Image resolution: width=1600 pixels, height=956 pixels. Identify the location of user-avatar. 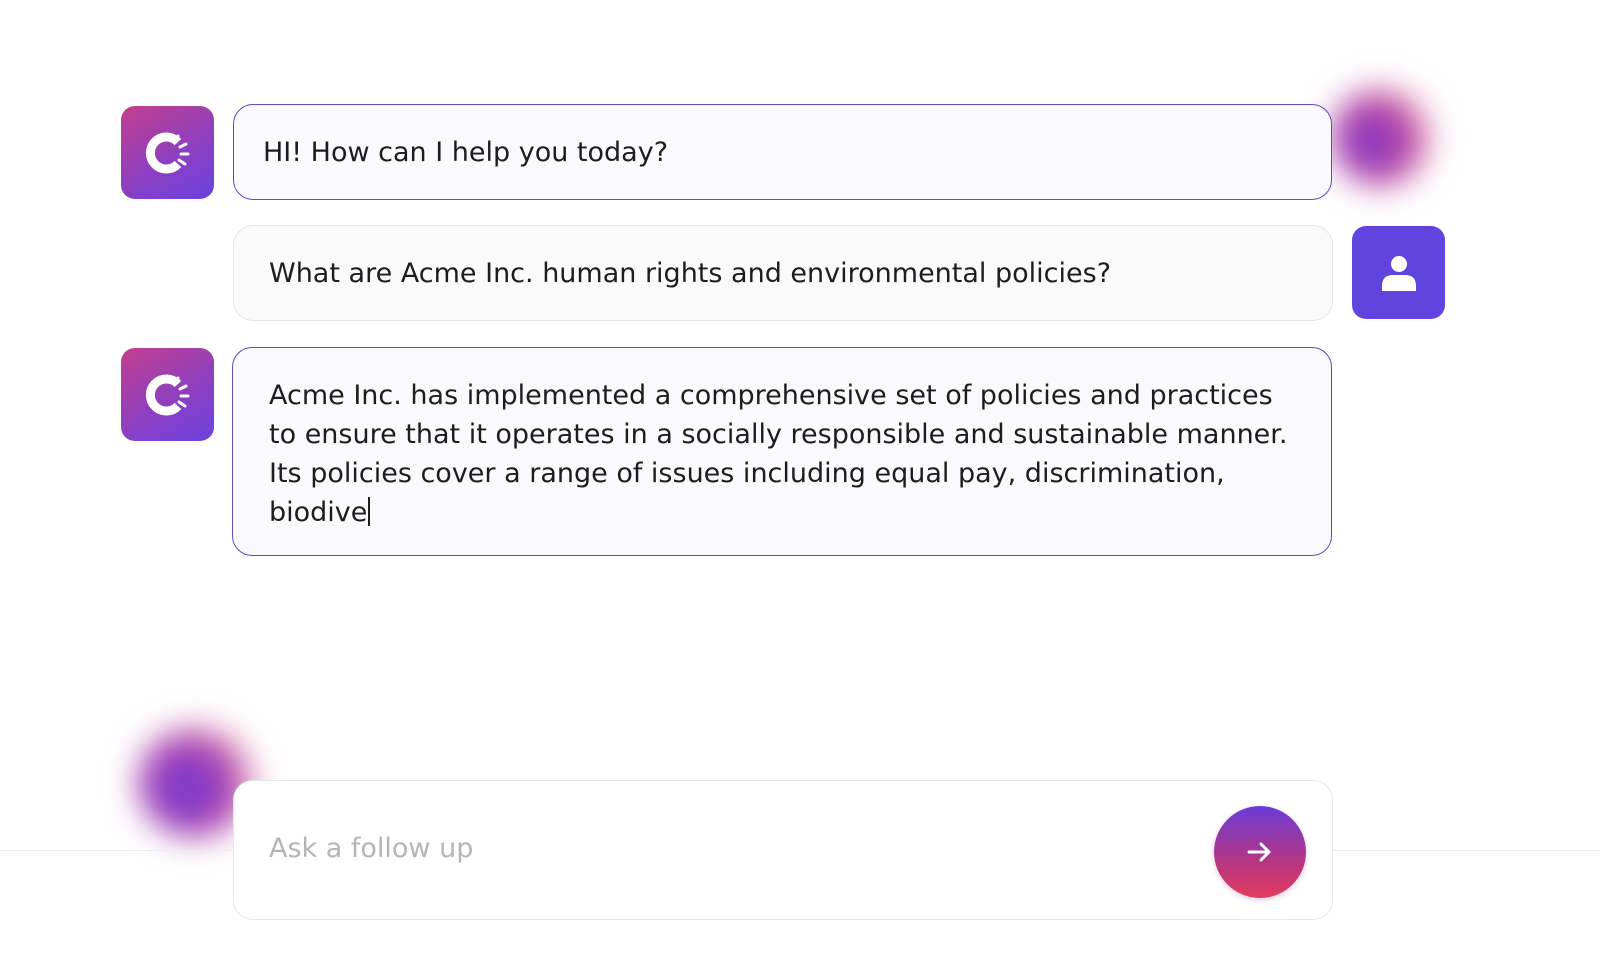
(1398, 272).